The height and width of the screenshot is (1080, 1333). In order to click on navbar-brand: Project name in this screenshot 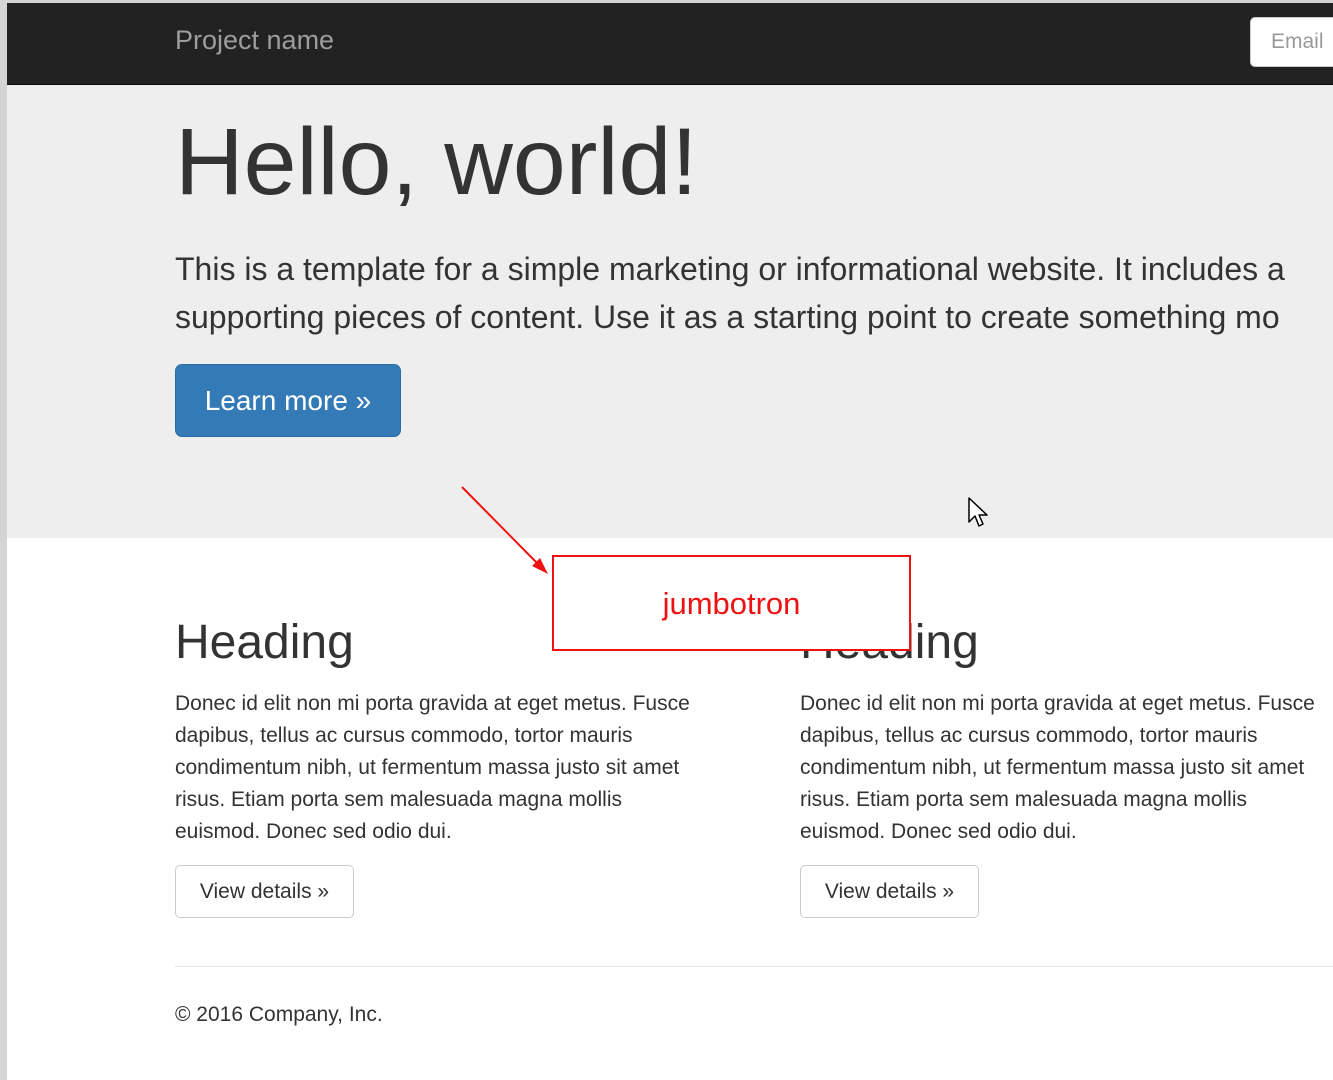, I will do `click(254, 40)`.